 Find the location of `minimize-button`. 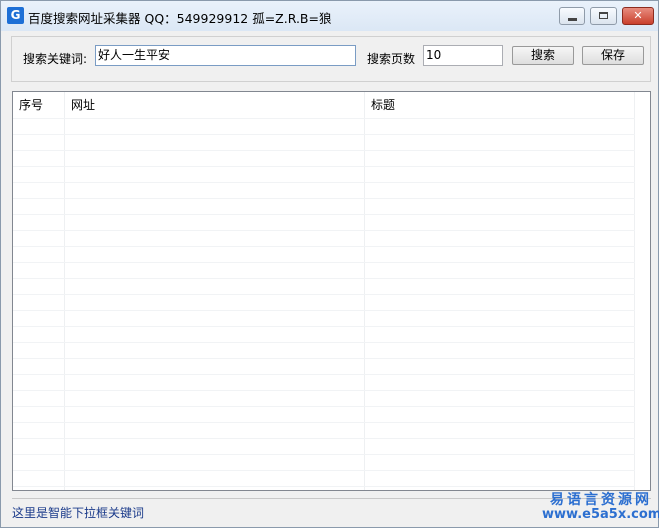

minimize-button is located at coordinates (572, 16).